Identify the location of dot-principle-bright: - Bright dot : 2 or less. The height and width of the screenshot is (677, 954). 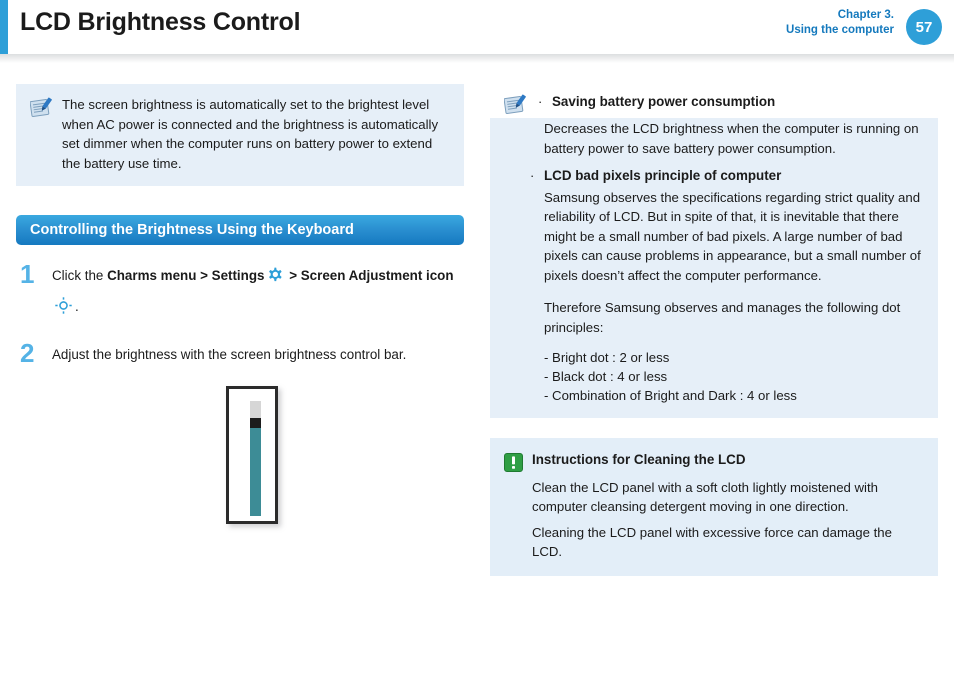
(607, 357).